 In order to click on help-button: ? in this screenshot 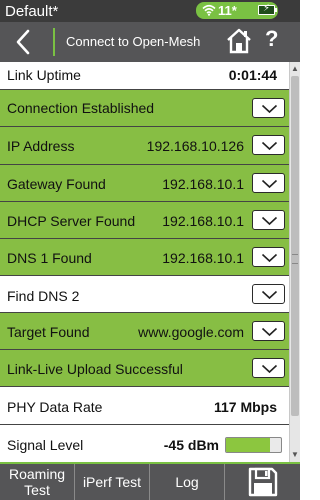, I will do `click(275, 41)`.